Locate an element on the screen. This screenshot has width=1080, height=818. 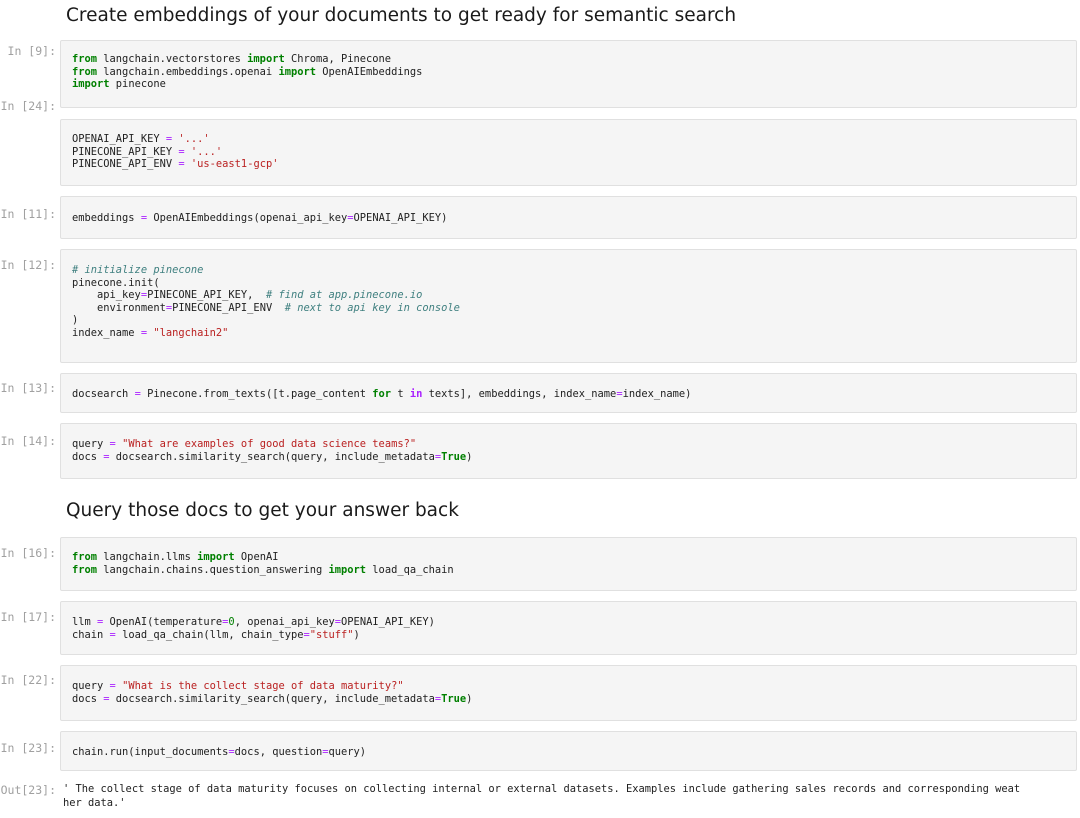
code-token: in is located at coordinates (416, 394).